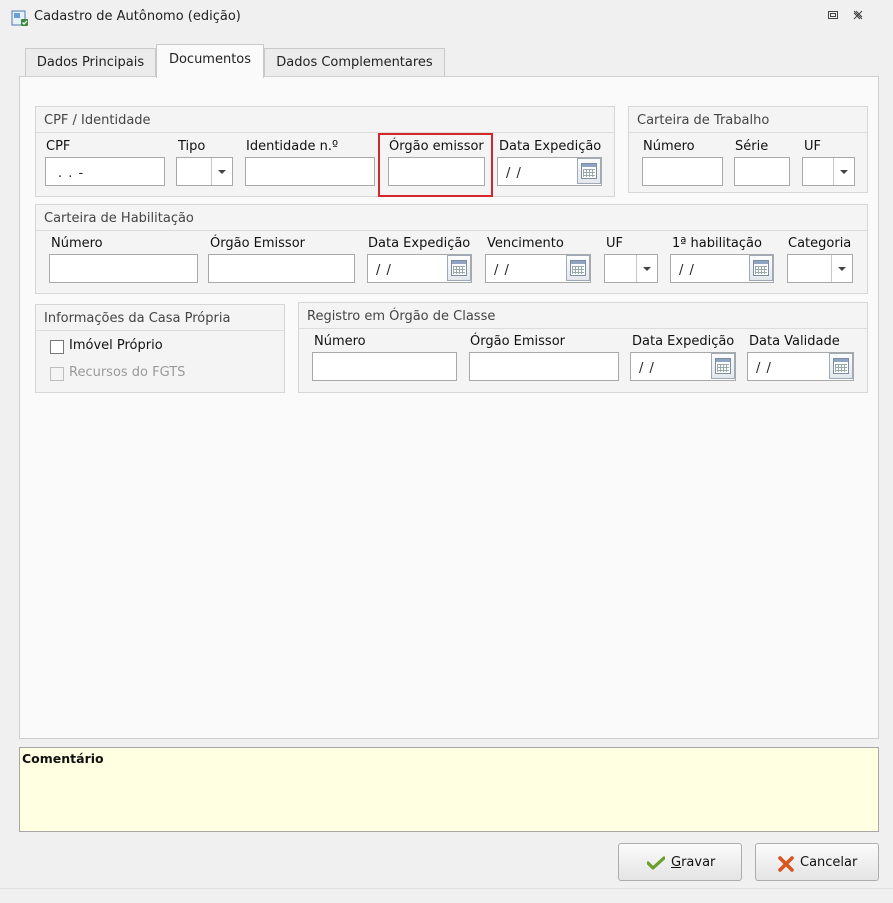  Describe the element at coordinates (401, 316) in the screenshot. I see `registro-classe-title: Registro em Órgão de Classe` at that location.